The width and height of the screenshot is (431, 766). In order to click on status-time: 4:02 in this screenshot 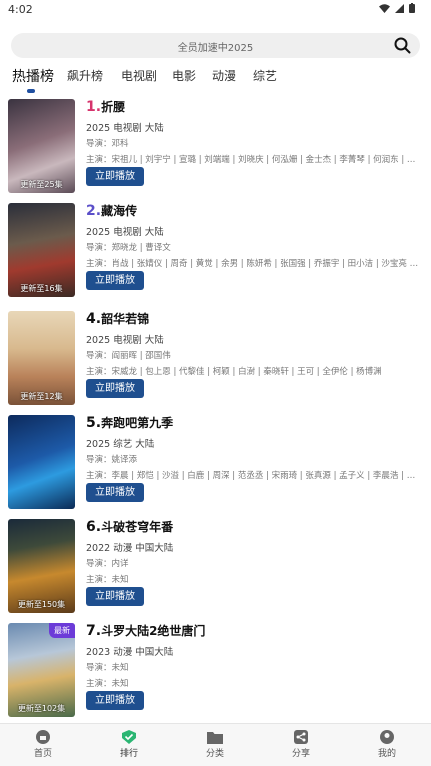, I will do `click(20, 9)`.